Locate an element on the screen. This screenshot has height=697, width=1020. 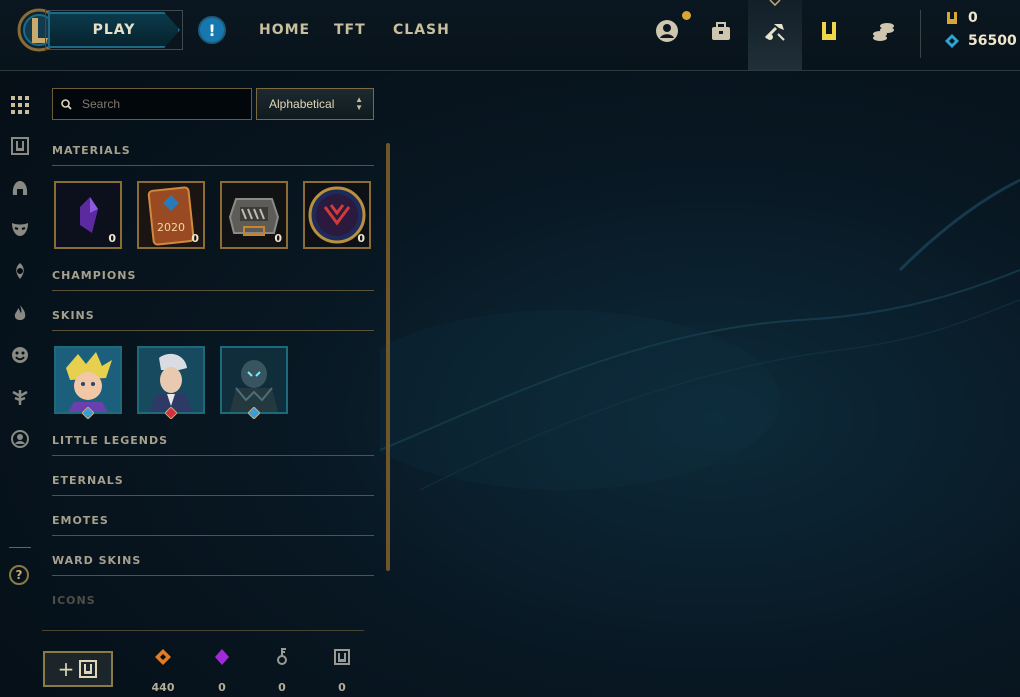
add-label: + is located at coordinates (66, 669).